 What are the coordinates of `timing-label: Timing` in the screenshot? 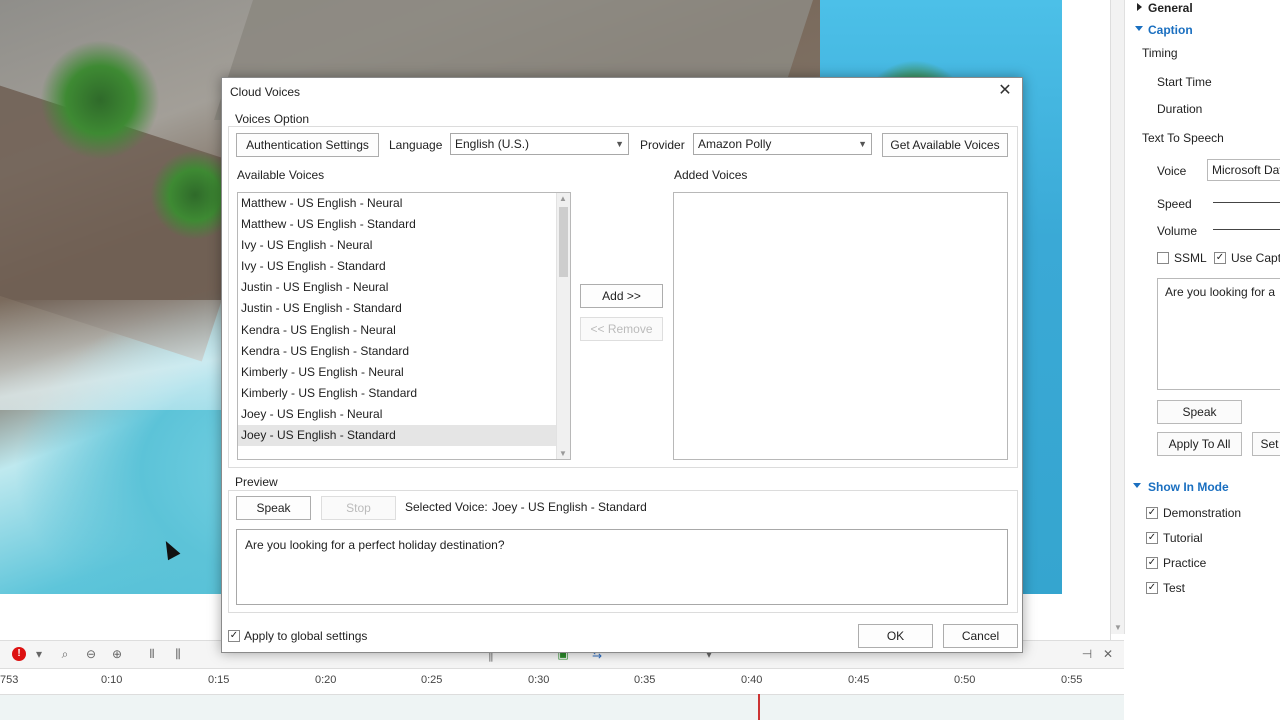 It's located at (1160, 53).